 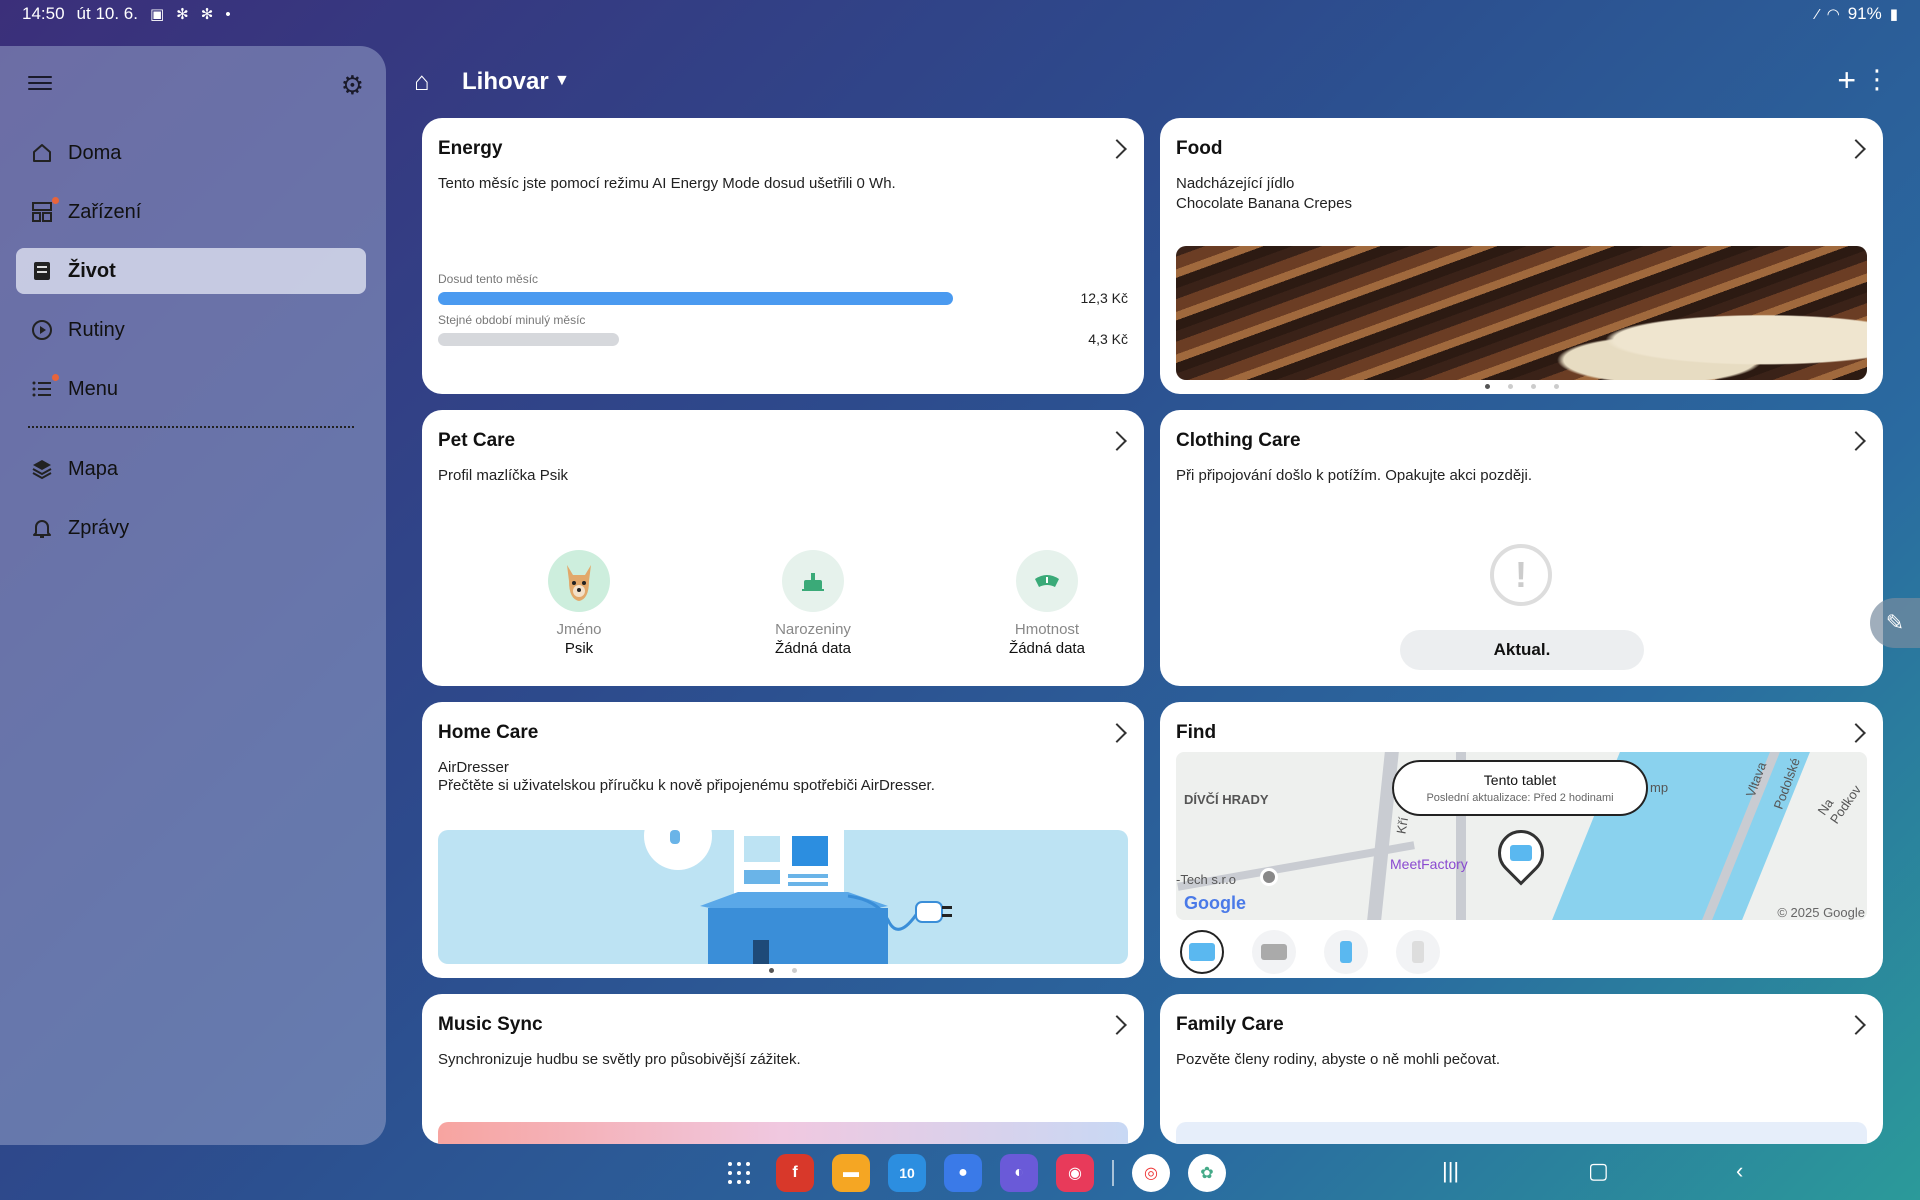 I want to click on messages-app-icon: ●, so click(x=963, y=1173).